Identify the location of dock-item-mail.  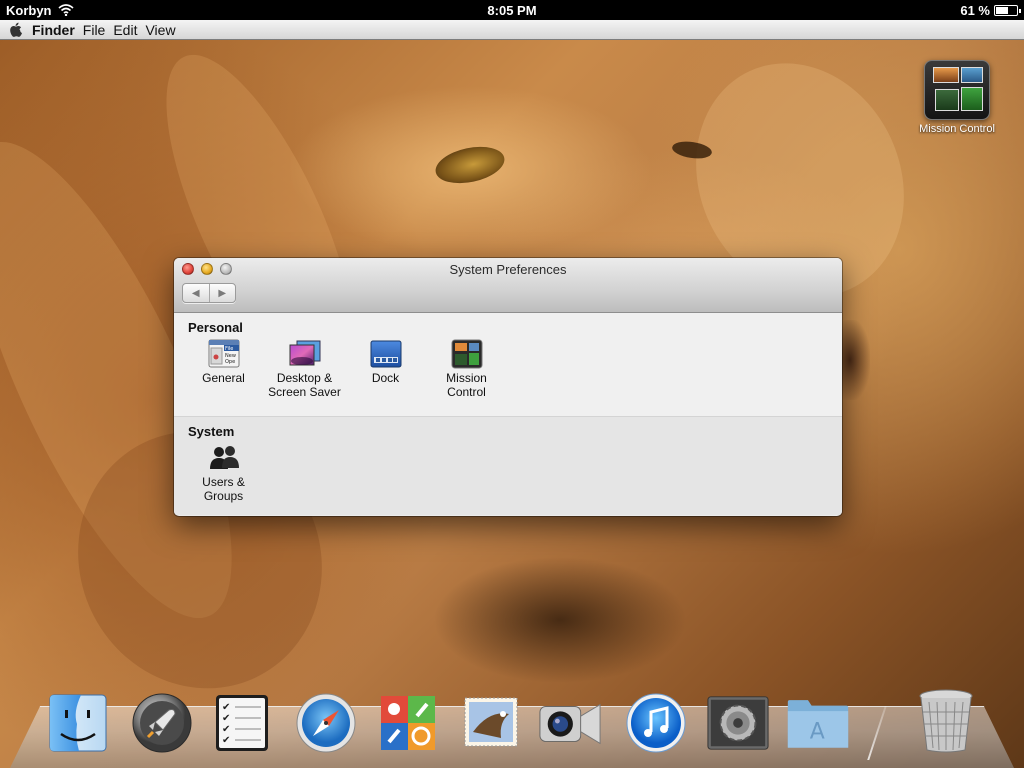
(490, 721).